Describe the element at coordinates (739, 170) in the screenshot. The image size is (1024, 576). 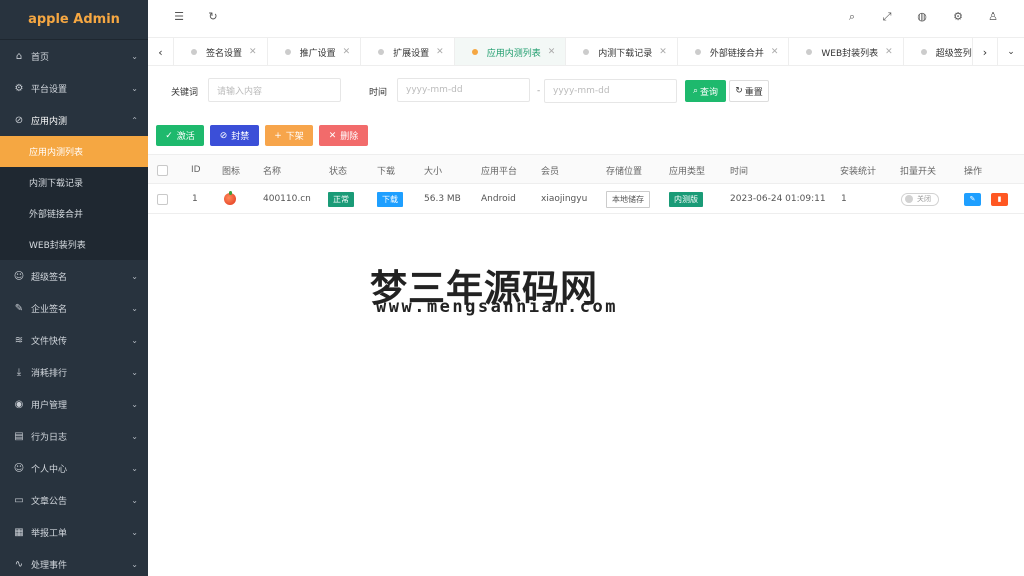
I see `header-time: 时间` at that location.